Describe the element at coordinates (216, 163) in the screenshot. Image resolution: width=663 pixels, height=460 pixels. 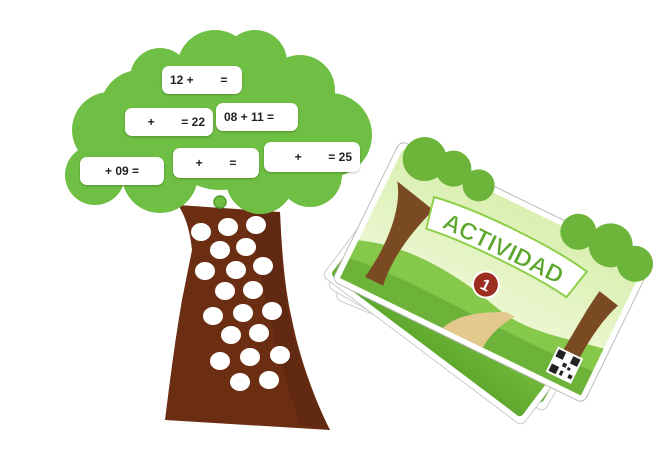
I see `equation-label: + =` at that location.